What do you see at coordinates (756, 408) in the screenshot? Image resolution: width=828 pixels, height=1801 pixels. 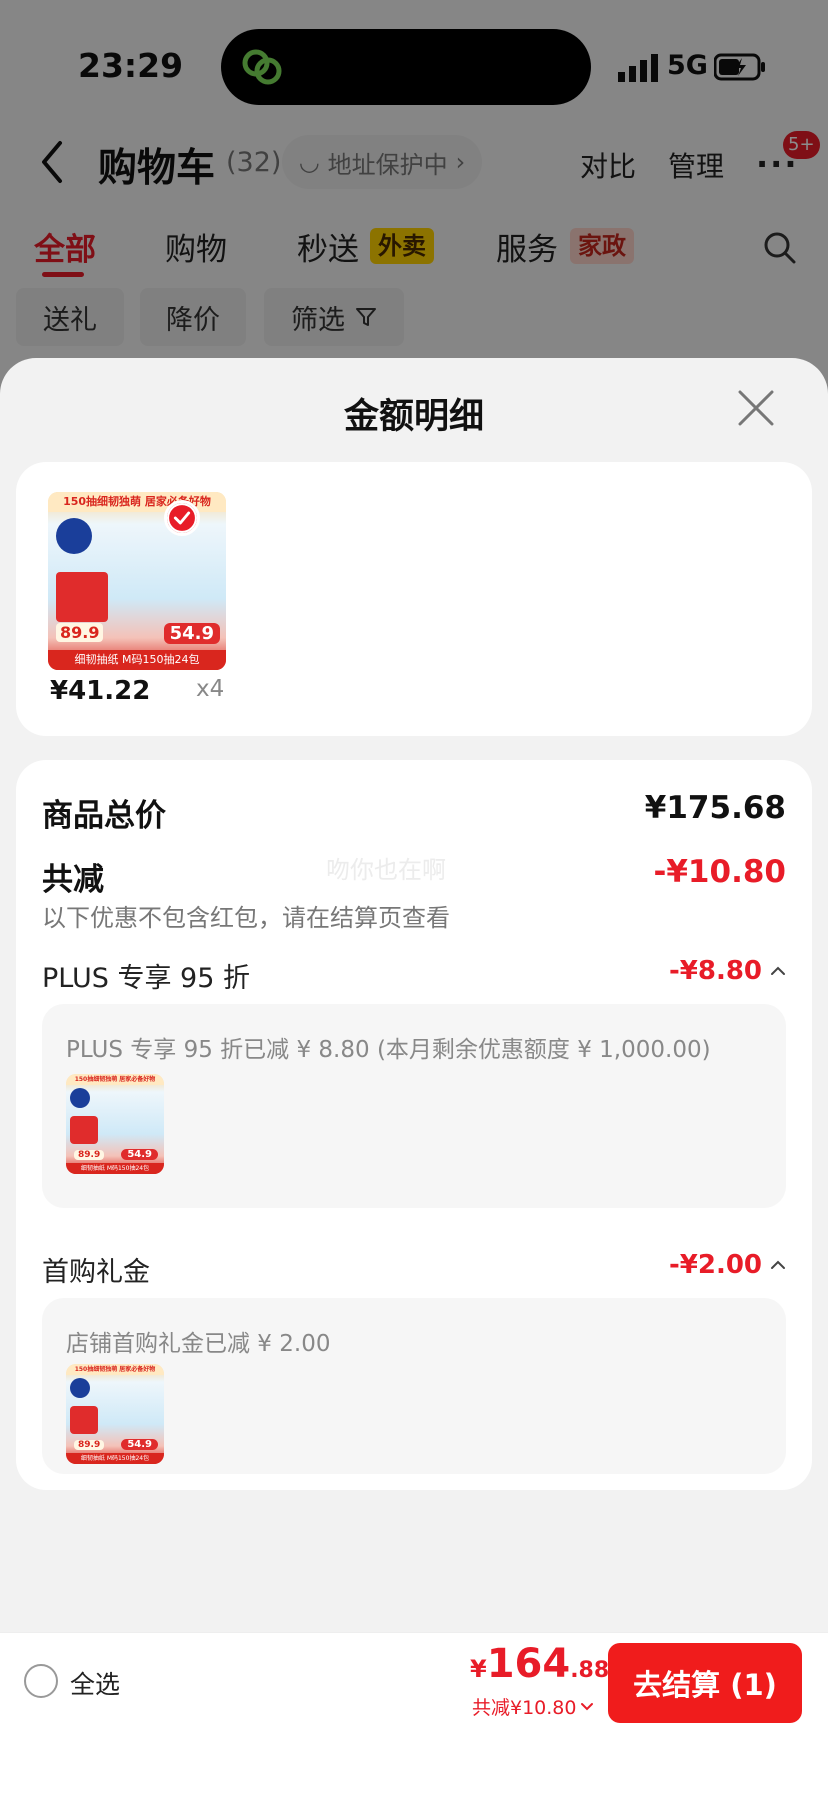 I see `close-icon` at bounding box center [756, 408].